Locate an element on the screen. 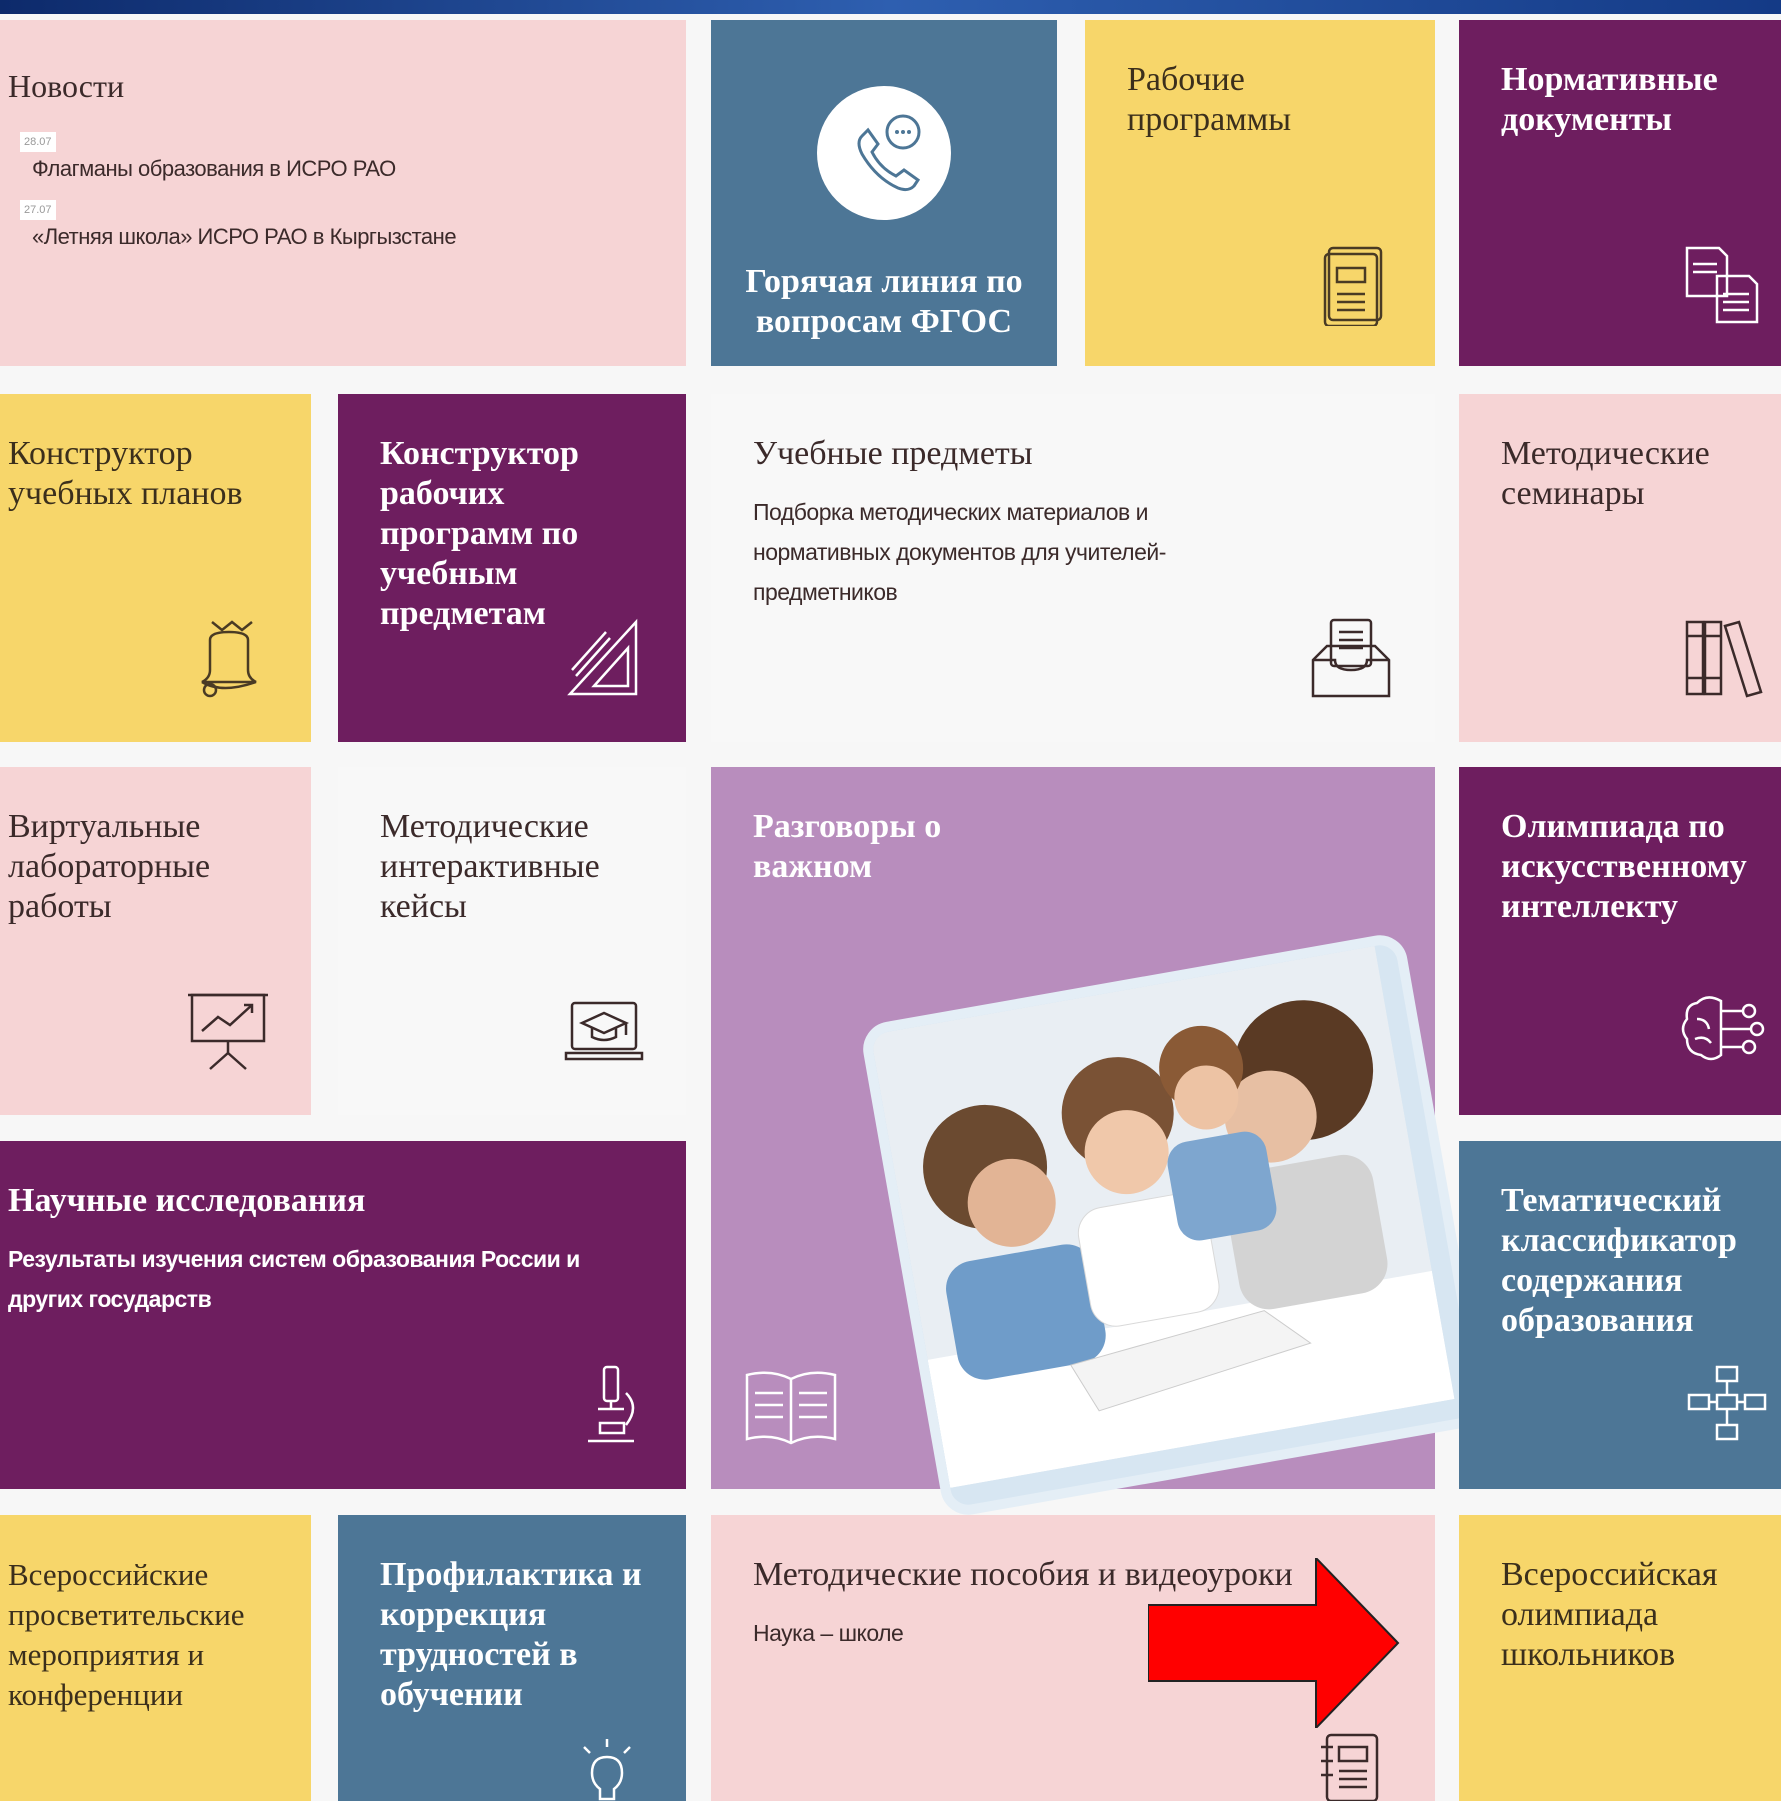 The height and width of the screenshot is (1801, 1781). top-banner-strip is located at coordinates (890, 7).